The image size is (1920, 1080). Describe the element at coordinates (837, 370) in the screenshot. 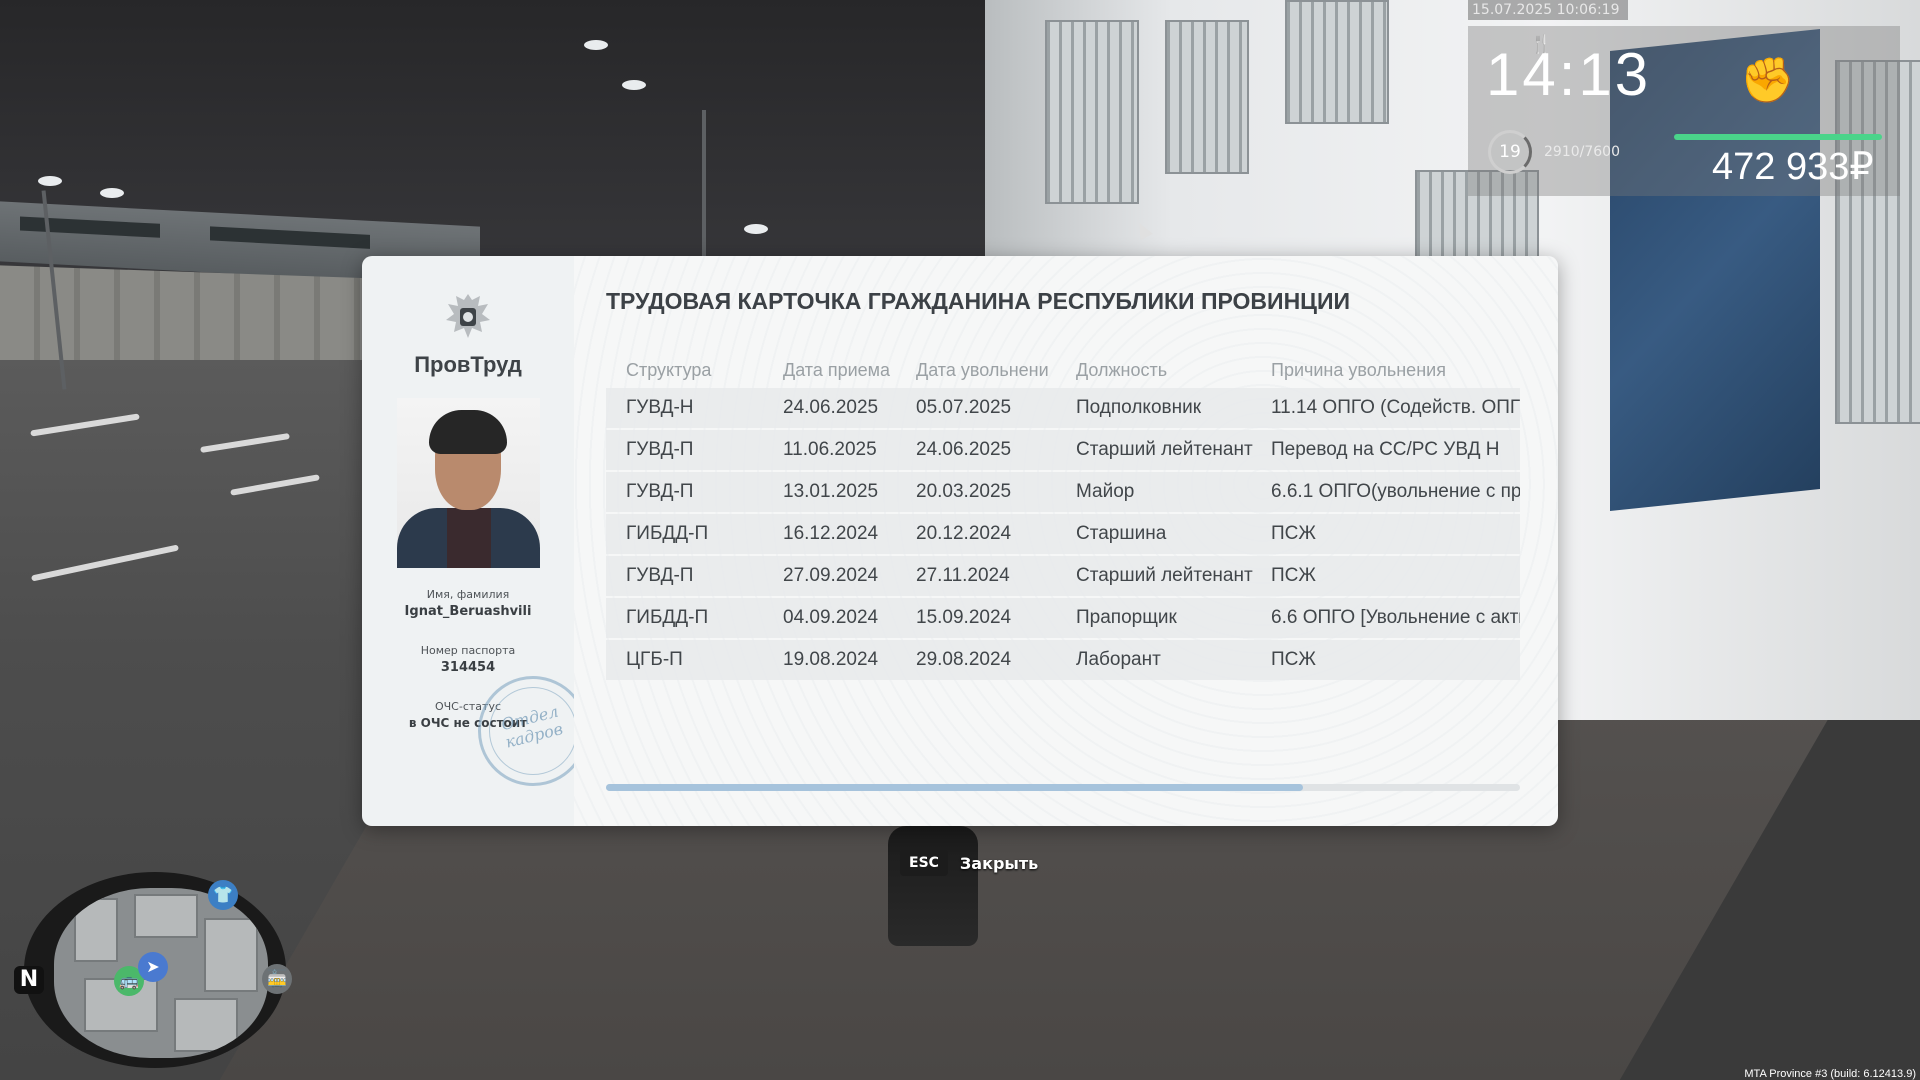

I see `col-hire-date: Дата приема` at that location.